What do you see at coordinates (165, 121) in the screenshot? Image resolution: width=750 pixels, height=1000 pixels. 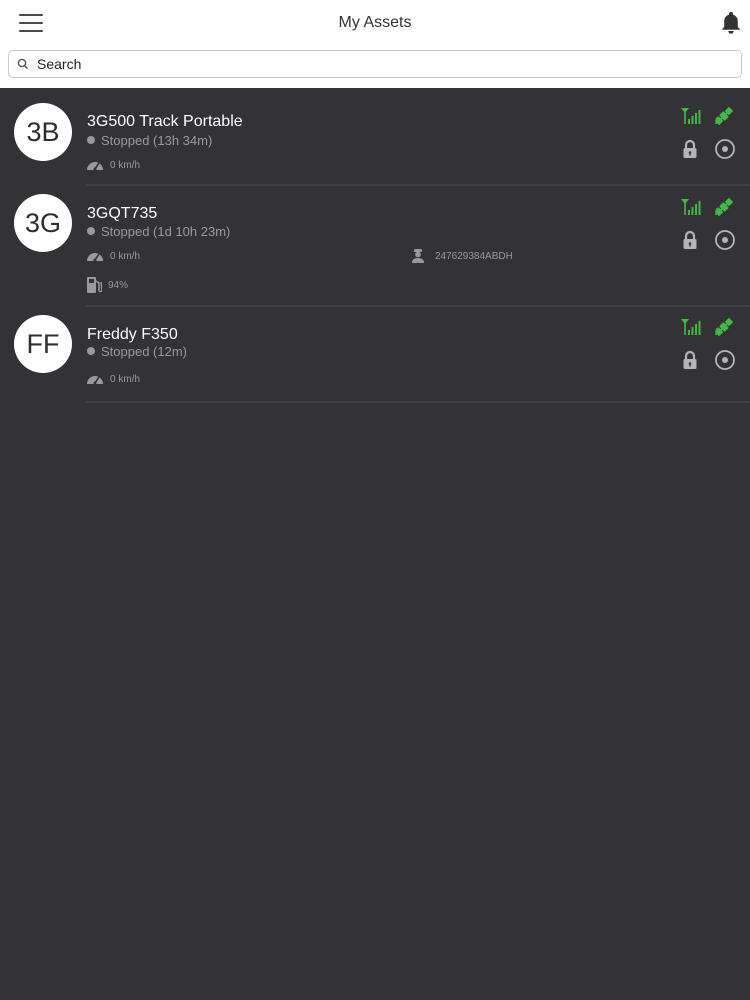 I see `asset-name: 3G500 Track Portable` at bounding box center [165, 121].